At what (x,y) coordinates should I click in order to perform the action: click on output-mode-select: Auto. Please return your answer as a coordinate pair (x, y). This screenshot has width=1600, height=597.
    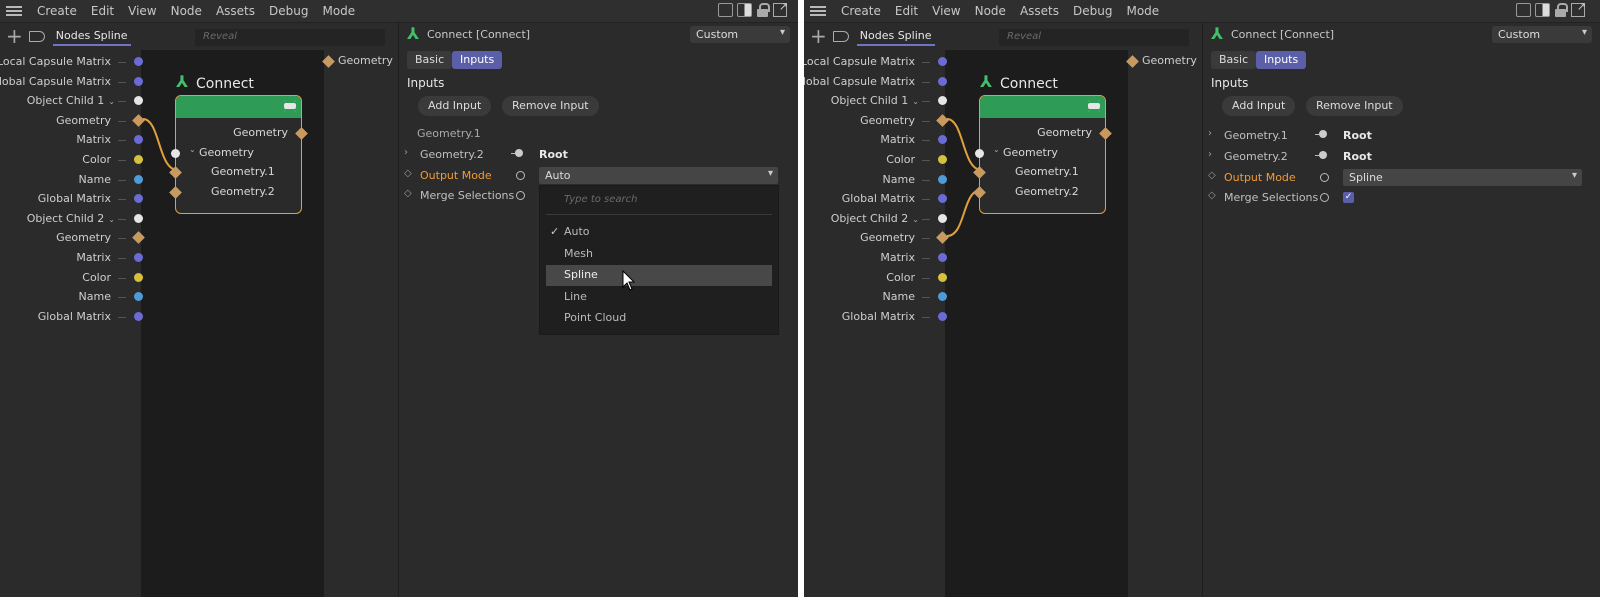
    Looking at the image, I should click on (658, 175).